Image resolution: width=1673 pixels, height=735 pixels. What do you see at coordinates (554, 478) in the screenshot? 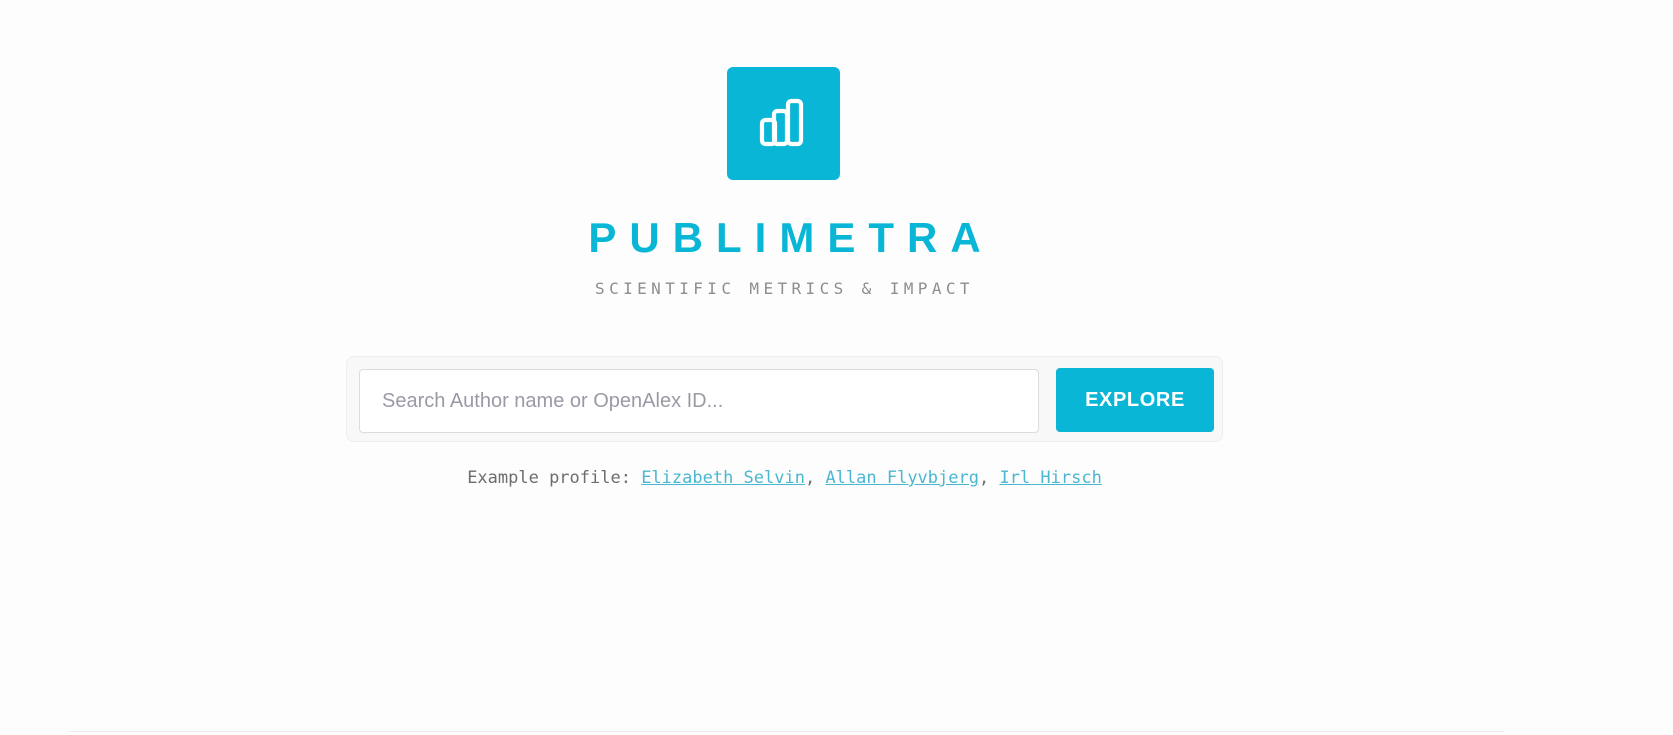
I see `example-profiles-label: Example profile:` at bounding box center [554, 478].